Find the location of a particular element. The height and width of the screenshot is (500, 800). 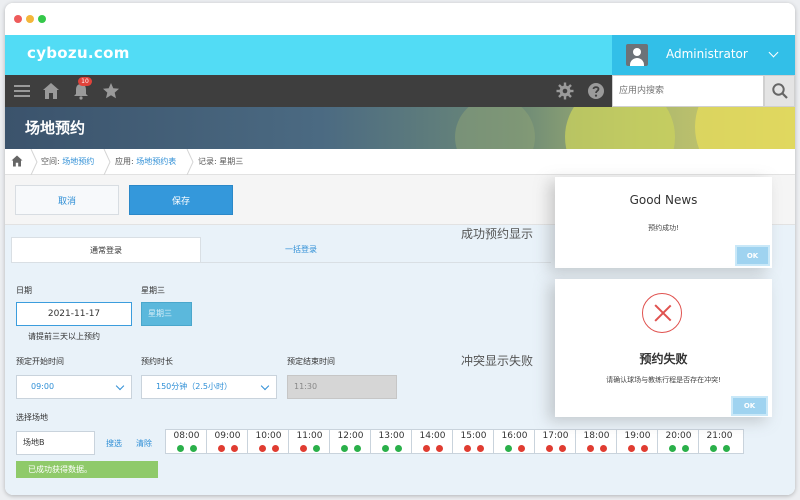

date-field: 2021-11-17 is located at coordinates (74, 314).